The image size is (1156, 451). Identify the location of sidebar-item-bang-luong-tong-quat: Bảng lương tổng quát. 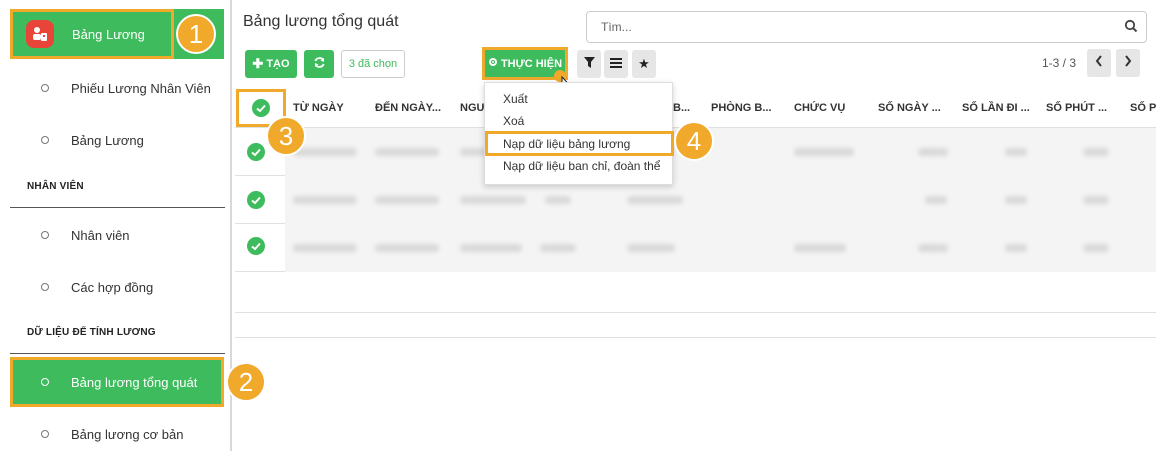
(117, 382).